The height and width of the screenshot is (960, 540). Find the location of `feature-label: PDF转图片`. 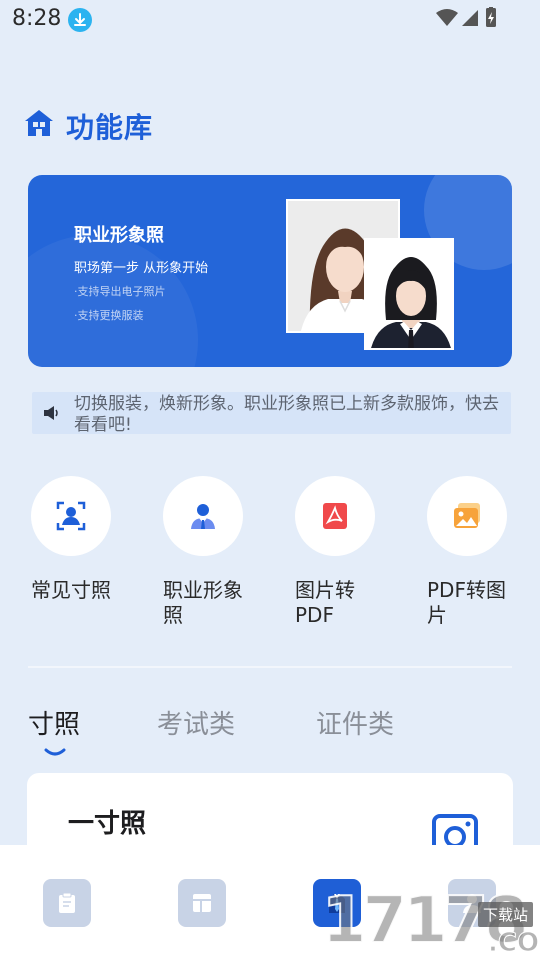

feature-label: PDF转图片 is located at coordinates (466, 602).